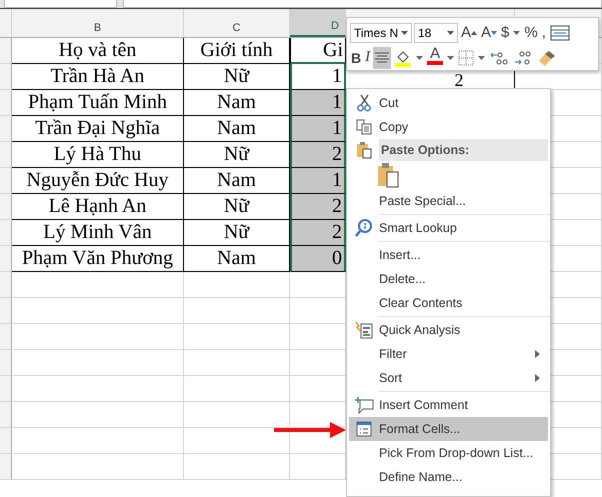  I want to click on table-cell: Nguyễn Đức Huy, so click(98, 181).